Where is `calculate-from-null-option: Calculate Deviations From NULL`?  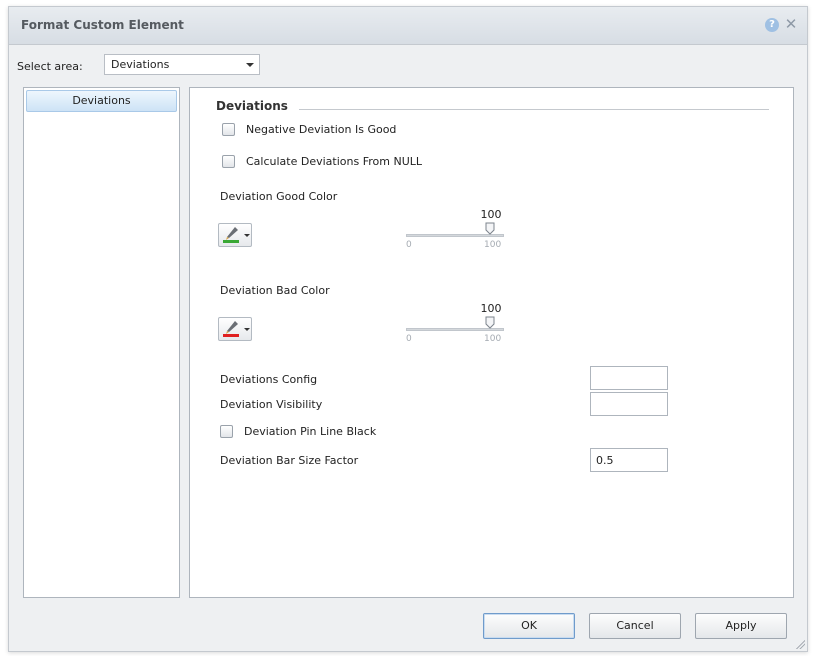 calculate-from-null-option: Calculate Deviations From NULL is located at coordinates (342, 162).